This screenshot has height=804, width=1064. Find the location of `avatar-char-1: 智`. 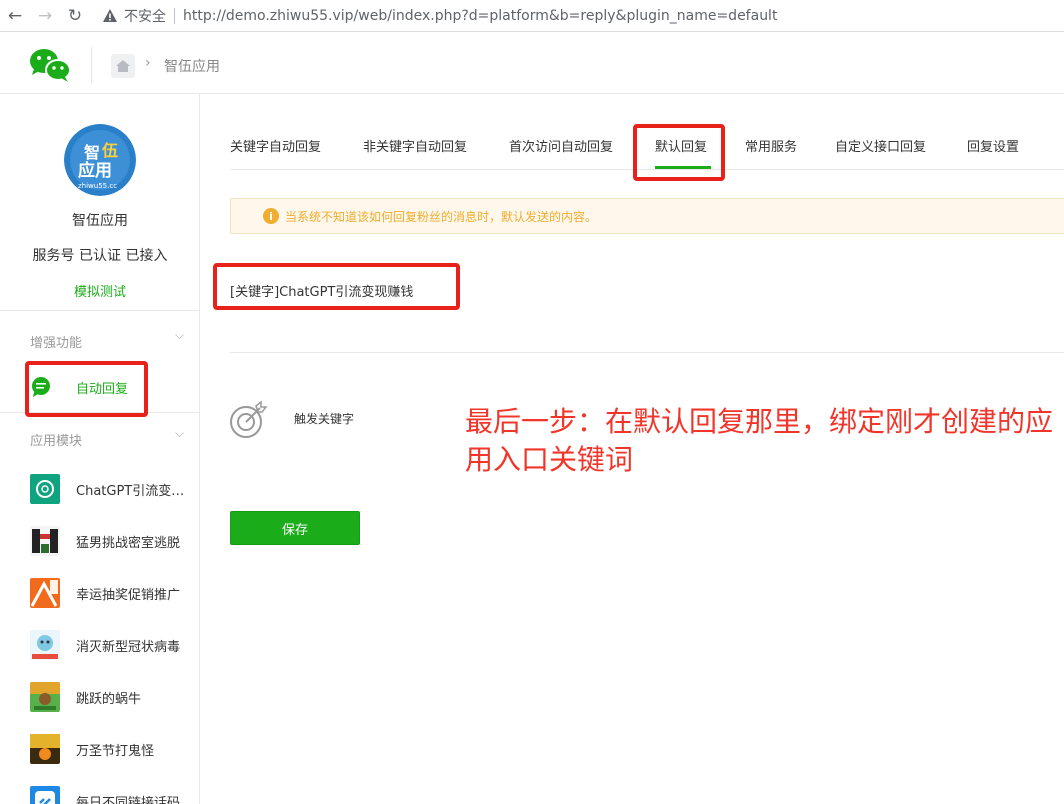

avatar-char-1: 智 is located at coordinates (92, 152).